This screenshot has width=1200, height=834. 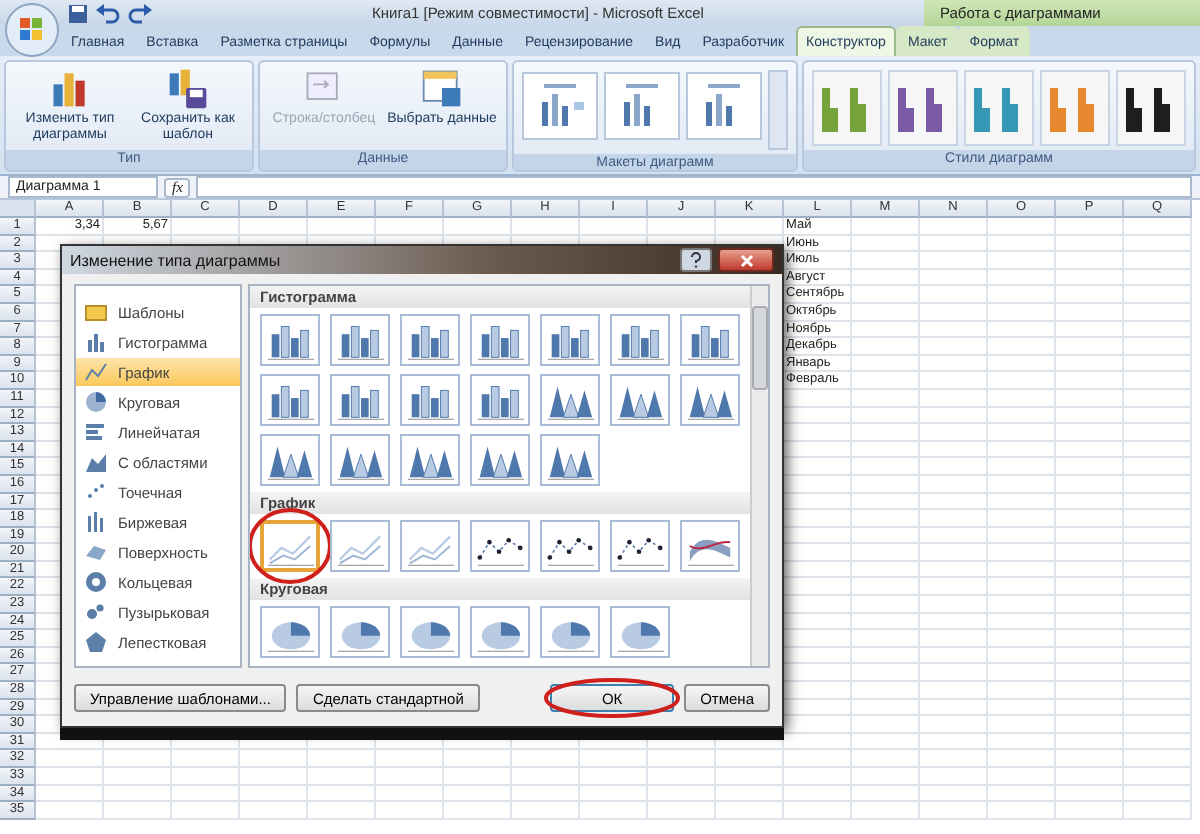 I want to click on redo-icon, so click(x=140, y=13).